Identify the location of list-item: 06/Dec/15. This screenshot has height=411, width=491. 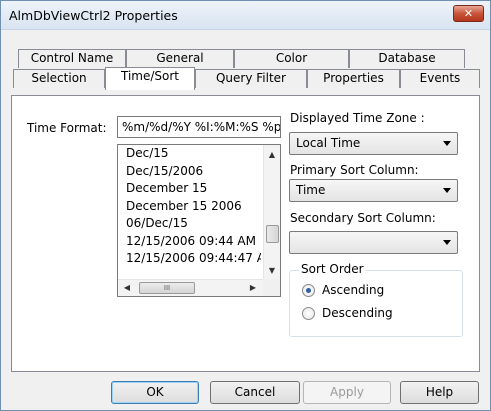
(189, 224).